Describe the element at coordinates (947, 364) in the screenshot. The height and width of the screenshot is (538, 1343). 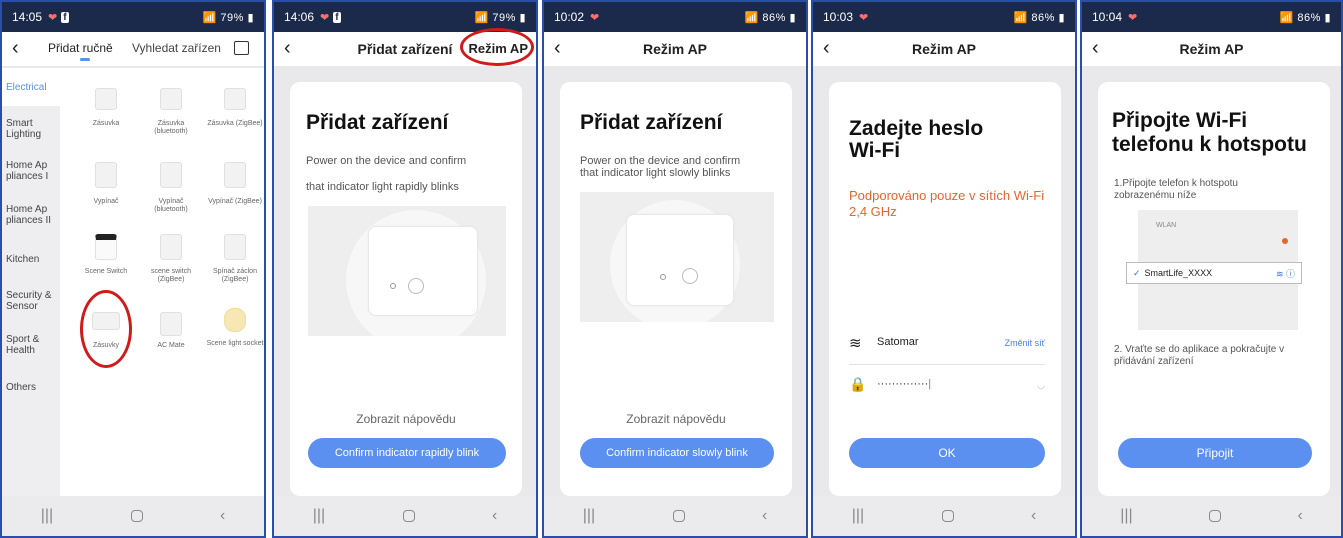
I see `divider` at that location.